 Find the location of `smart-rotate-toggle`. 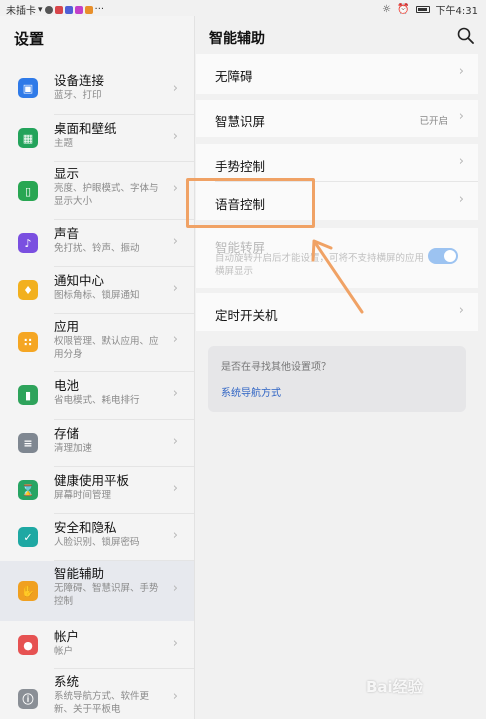

smart-rotate-toggle is located at coordinates (443, 256).